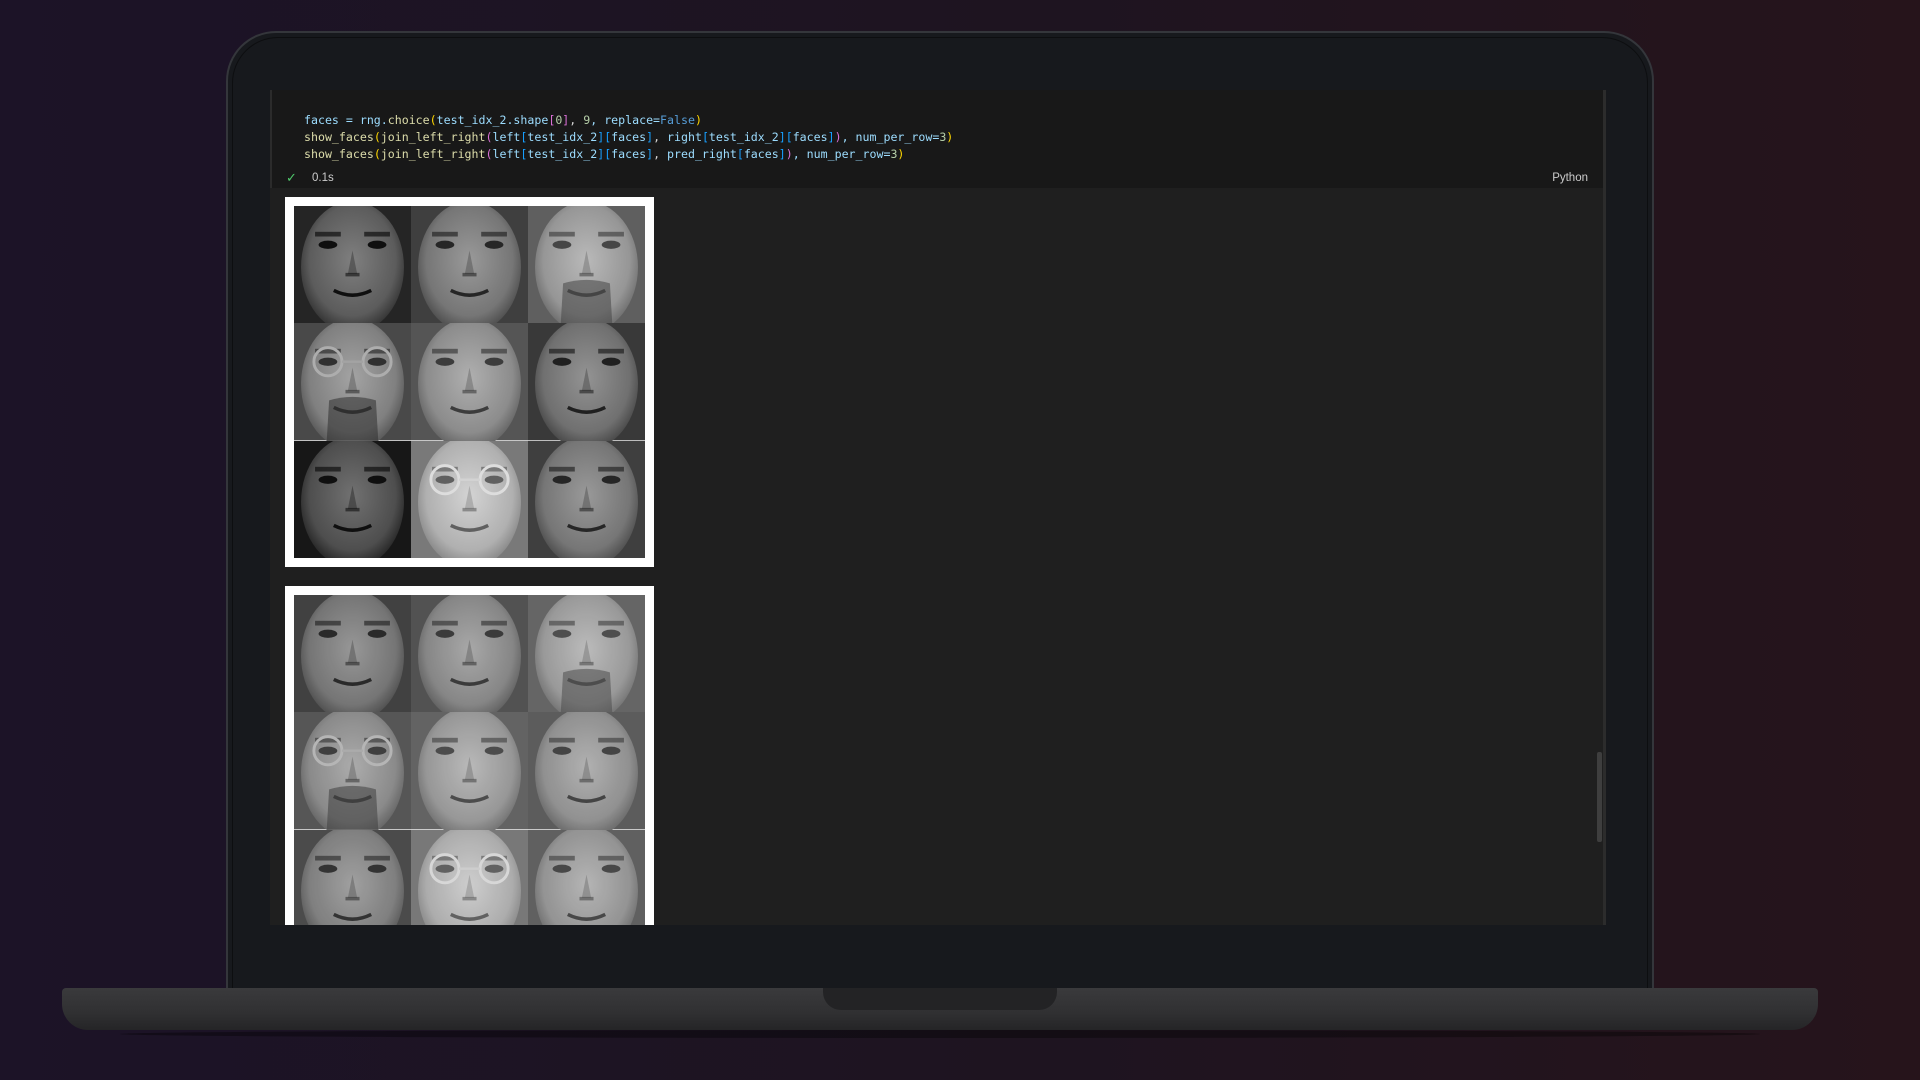  I want to click on editor-edge, so click(1604, 507).